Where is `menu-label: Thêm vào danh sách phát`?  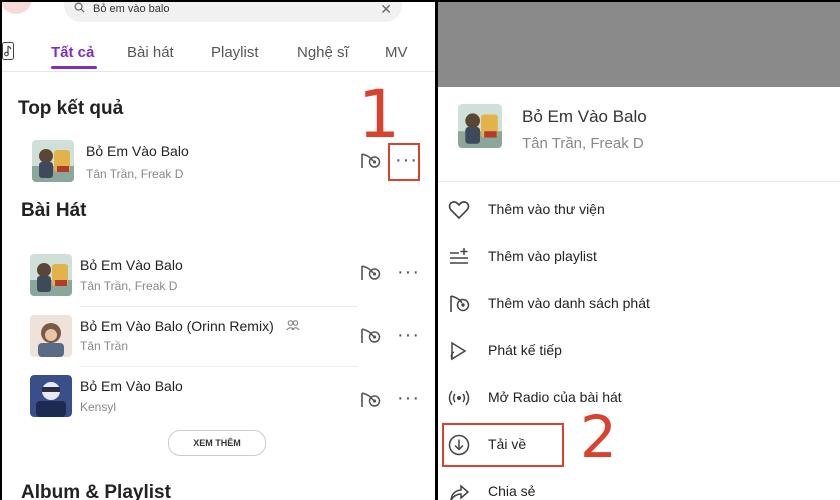
menu-label: Thêm vào danh sách phát is located at coordinates (569, 303).